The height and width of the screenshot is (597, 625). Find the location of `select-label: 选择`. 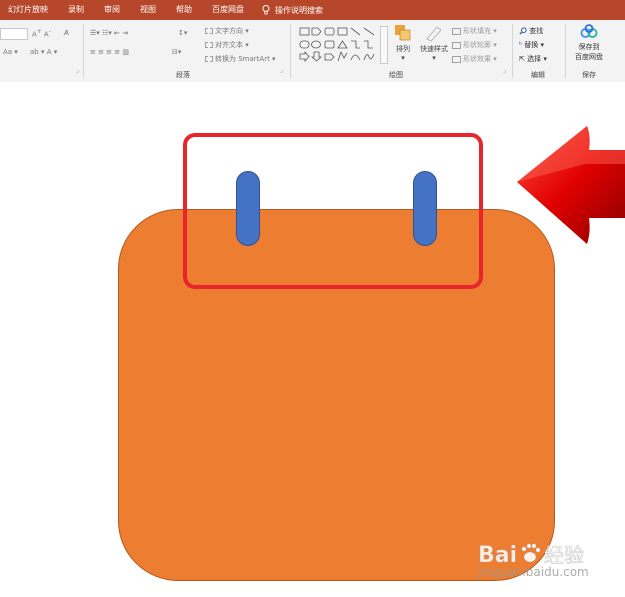

select-label: 选择 is located at coordinates (534, 59).